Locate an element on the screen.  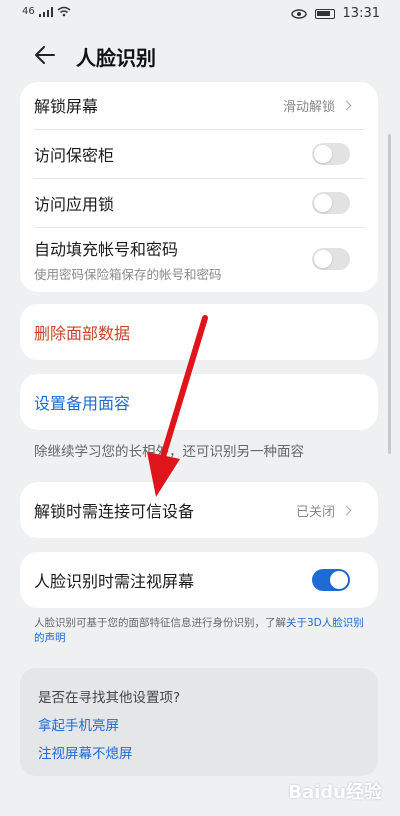
battery-icon is located at coordinates (324, 13).